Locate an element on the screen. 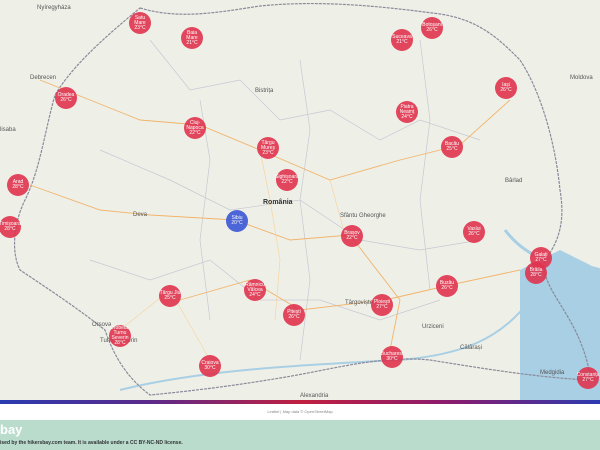  weather-marker-braila: Brăila 28°C is located at coordinates (536, 273).